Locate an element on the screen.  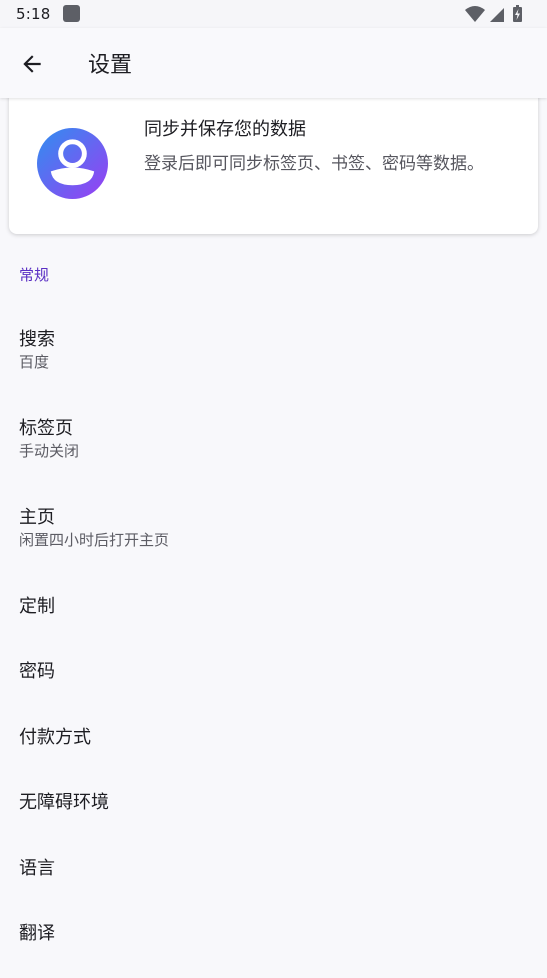
battery-charging-icon is located at coordinates (517, 13).